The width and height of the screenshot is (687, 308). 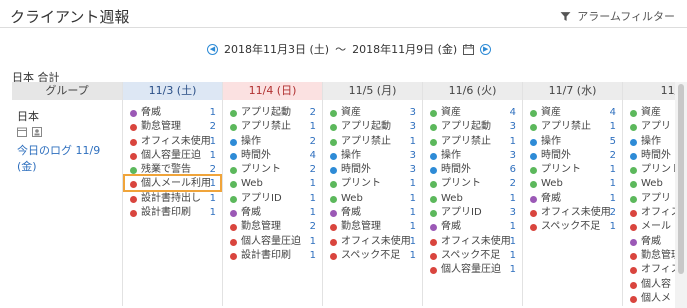 I want to click on alarm-item: アプリ起動 2, so click(x=272, y=113).